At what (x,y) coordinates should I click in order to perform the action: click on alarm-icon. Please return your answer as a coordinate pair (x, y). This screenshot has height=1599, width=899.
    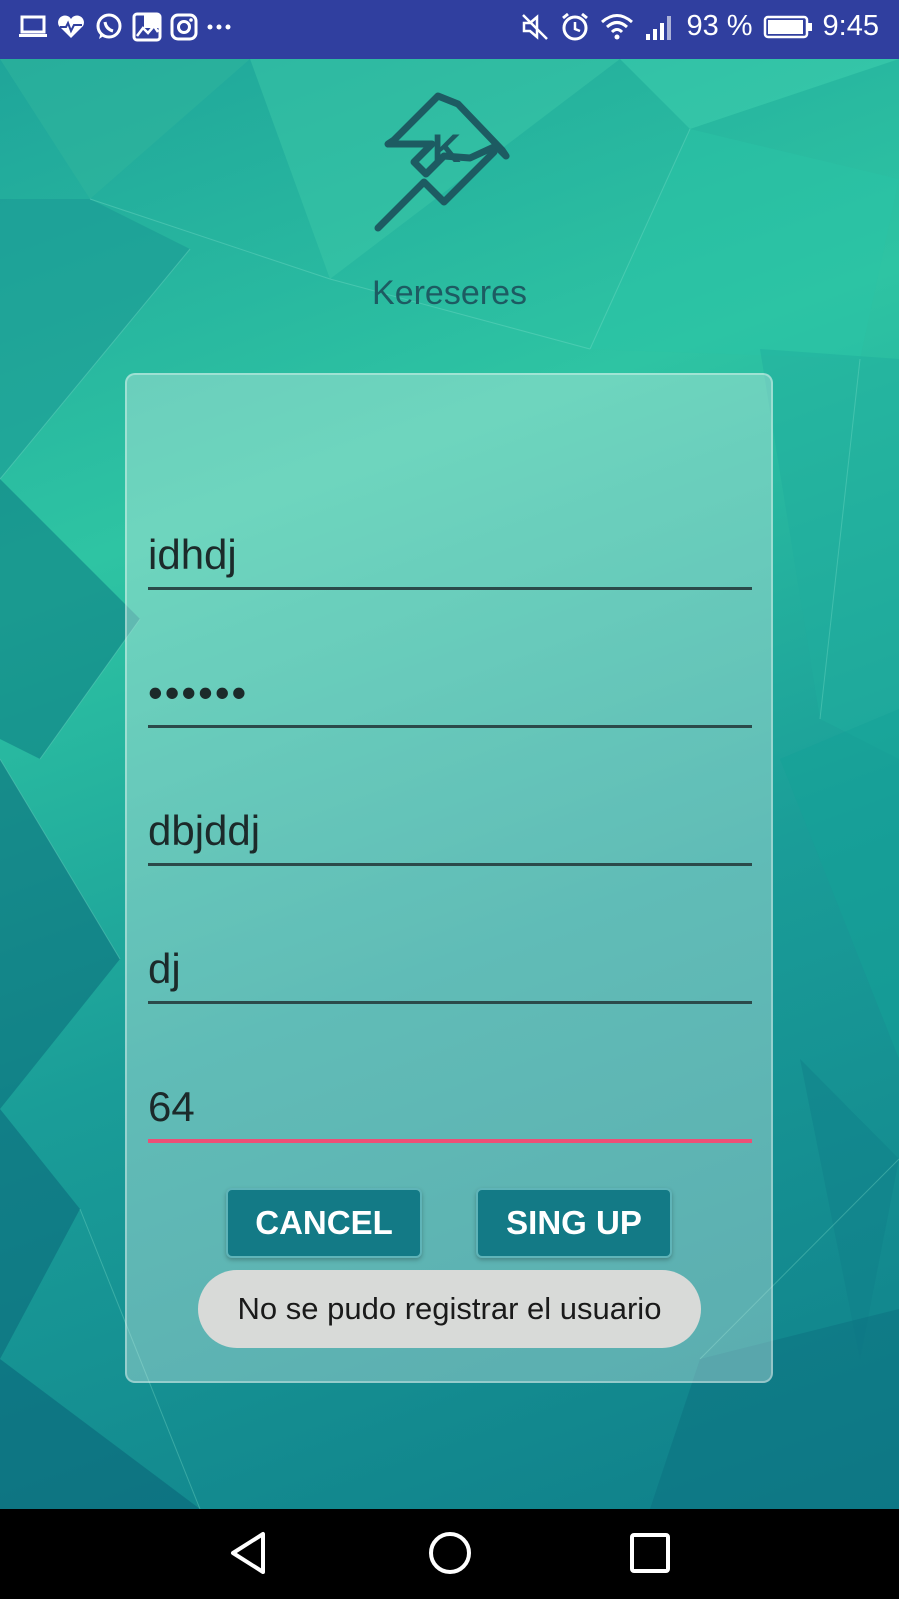
    Looking at the image, I should click on (575, 27).